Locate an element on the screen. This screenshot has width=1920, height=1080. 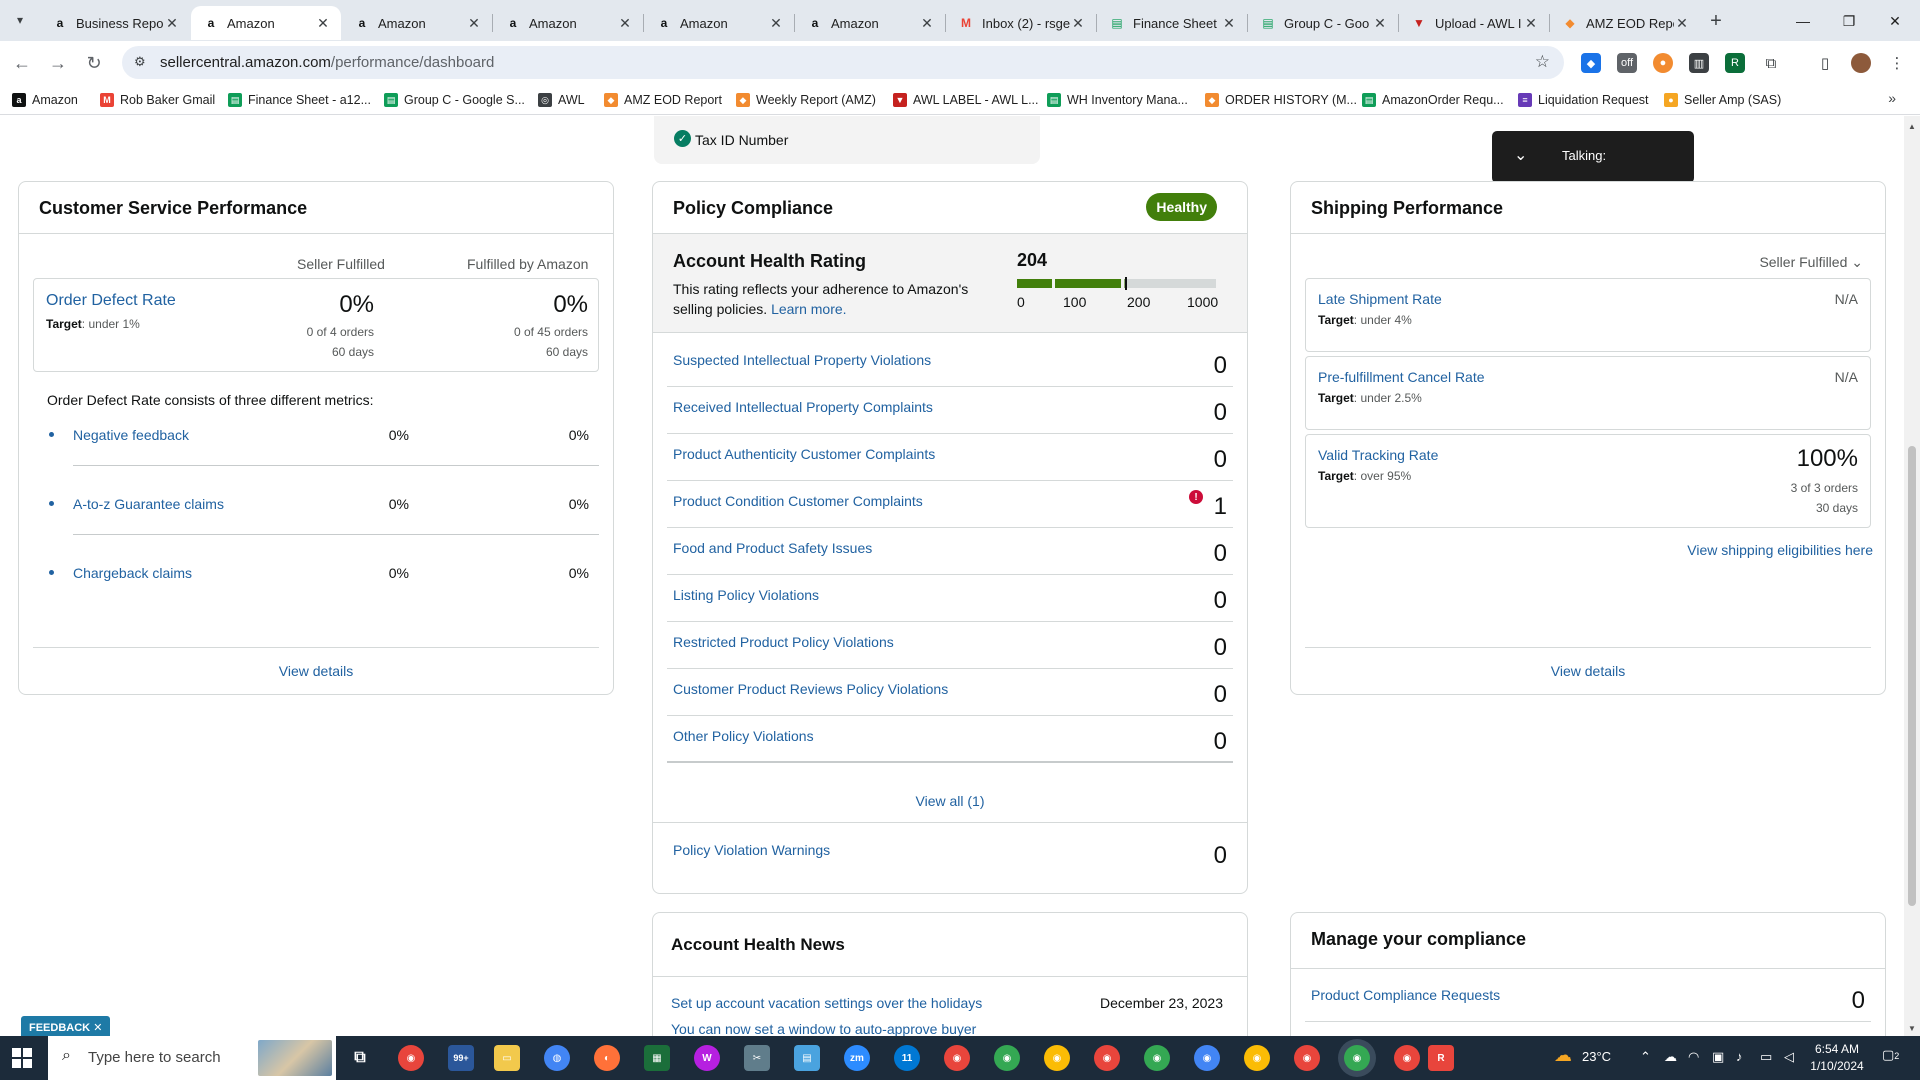
site-info-icon: ⚙ is located at coordinates (143, 63).